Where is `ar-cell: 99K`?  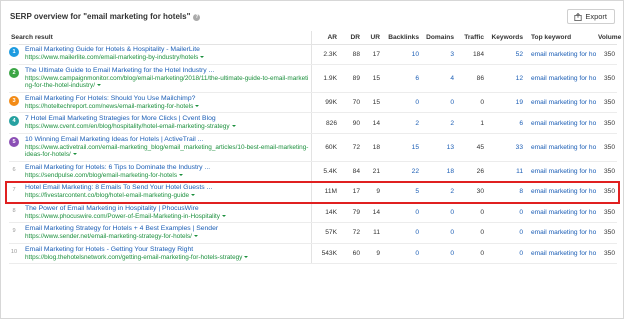 ar-cell: 99K is located at coordinates (324, 103).